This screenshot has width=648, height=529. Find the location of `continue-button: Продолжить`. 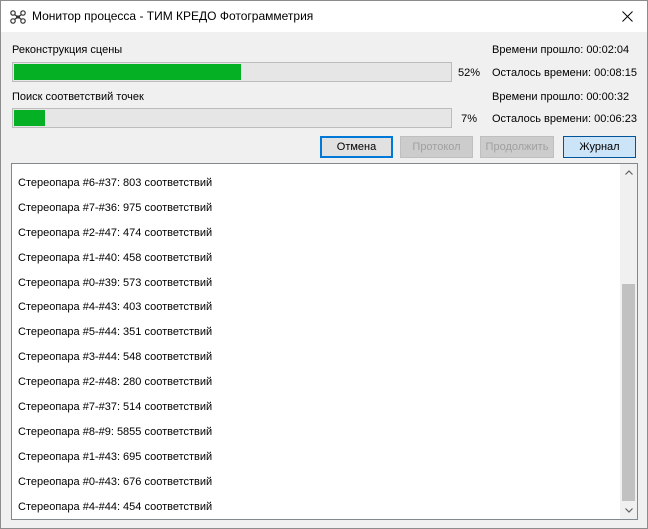

continue-button: Продолжить is located at coordinates (517, 147).